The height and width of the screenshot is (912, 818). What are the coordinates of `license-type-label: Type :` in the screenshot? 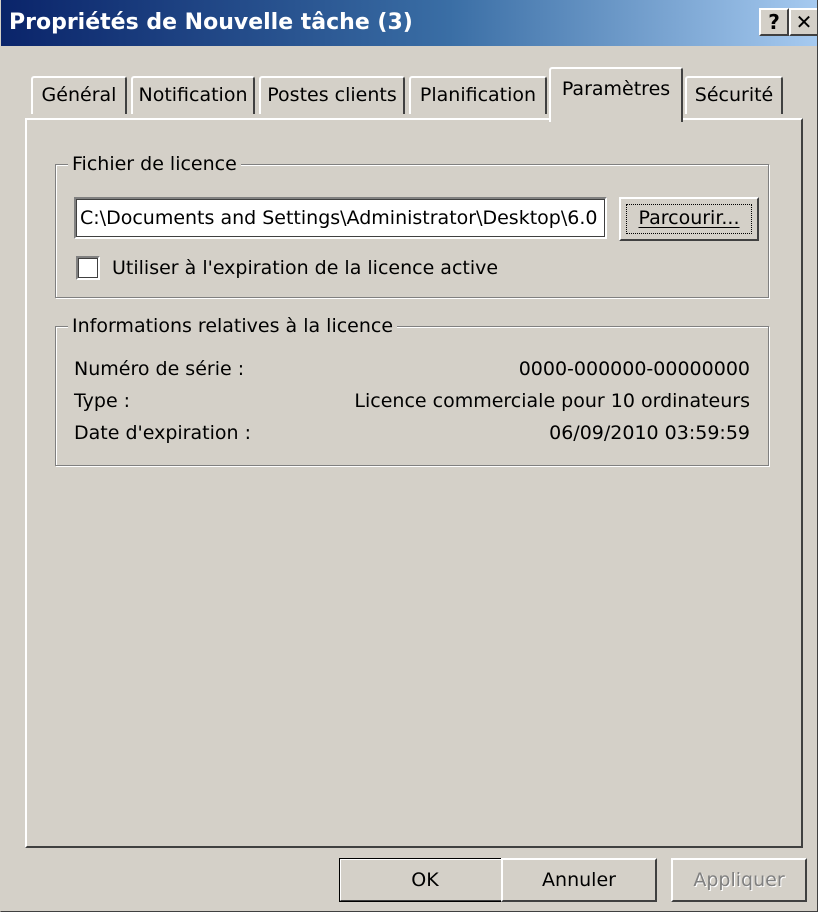 It's located at (102, 401).